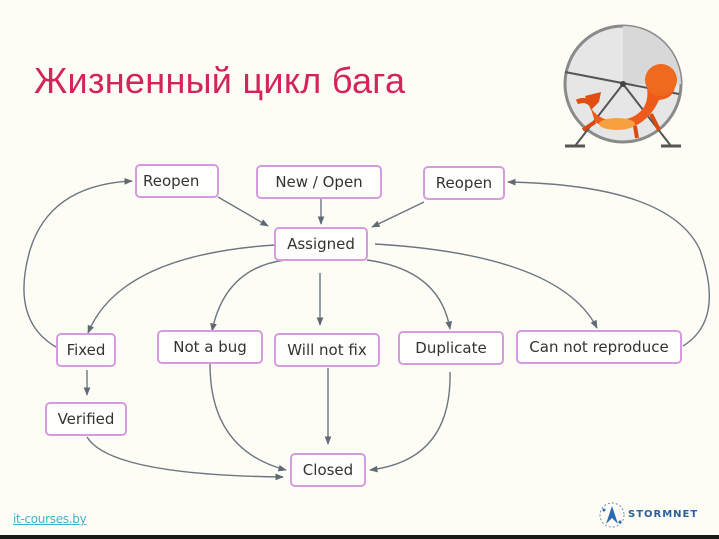 This screenshot has height=539, width=719. Describe the element at coordinates (609, 262) in the screenshot. I see `edge-can-not-reproduce-to-reopen-right` at that location.